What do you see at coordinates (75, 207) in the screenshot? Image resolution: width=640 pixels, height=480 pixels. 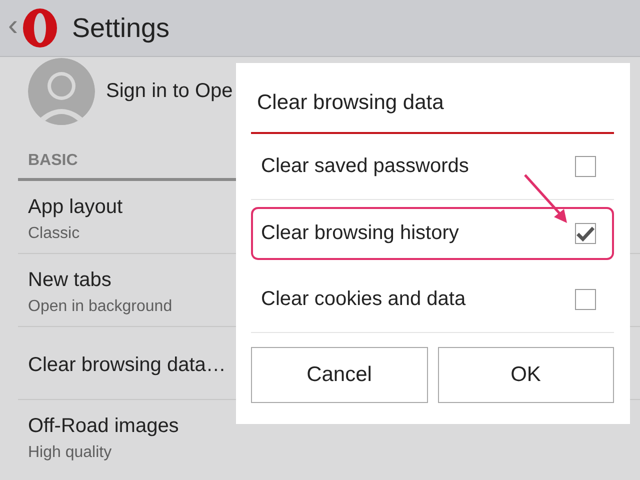 I see `setting-title: App layout` at bounding box center [75, 207].